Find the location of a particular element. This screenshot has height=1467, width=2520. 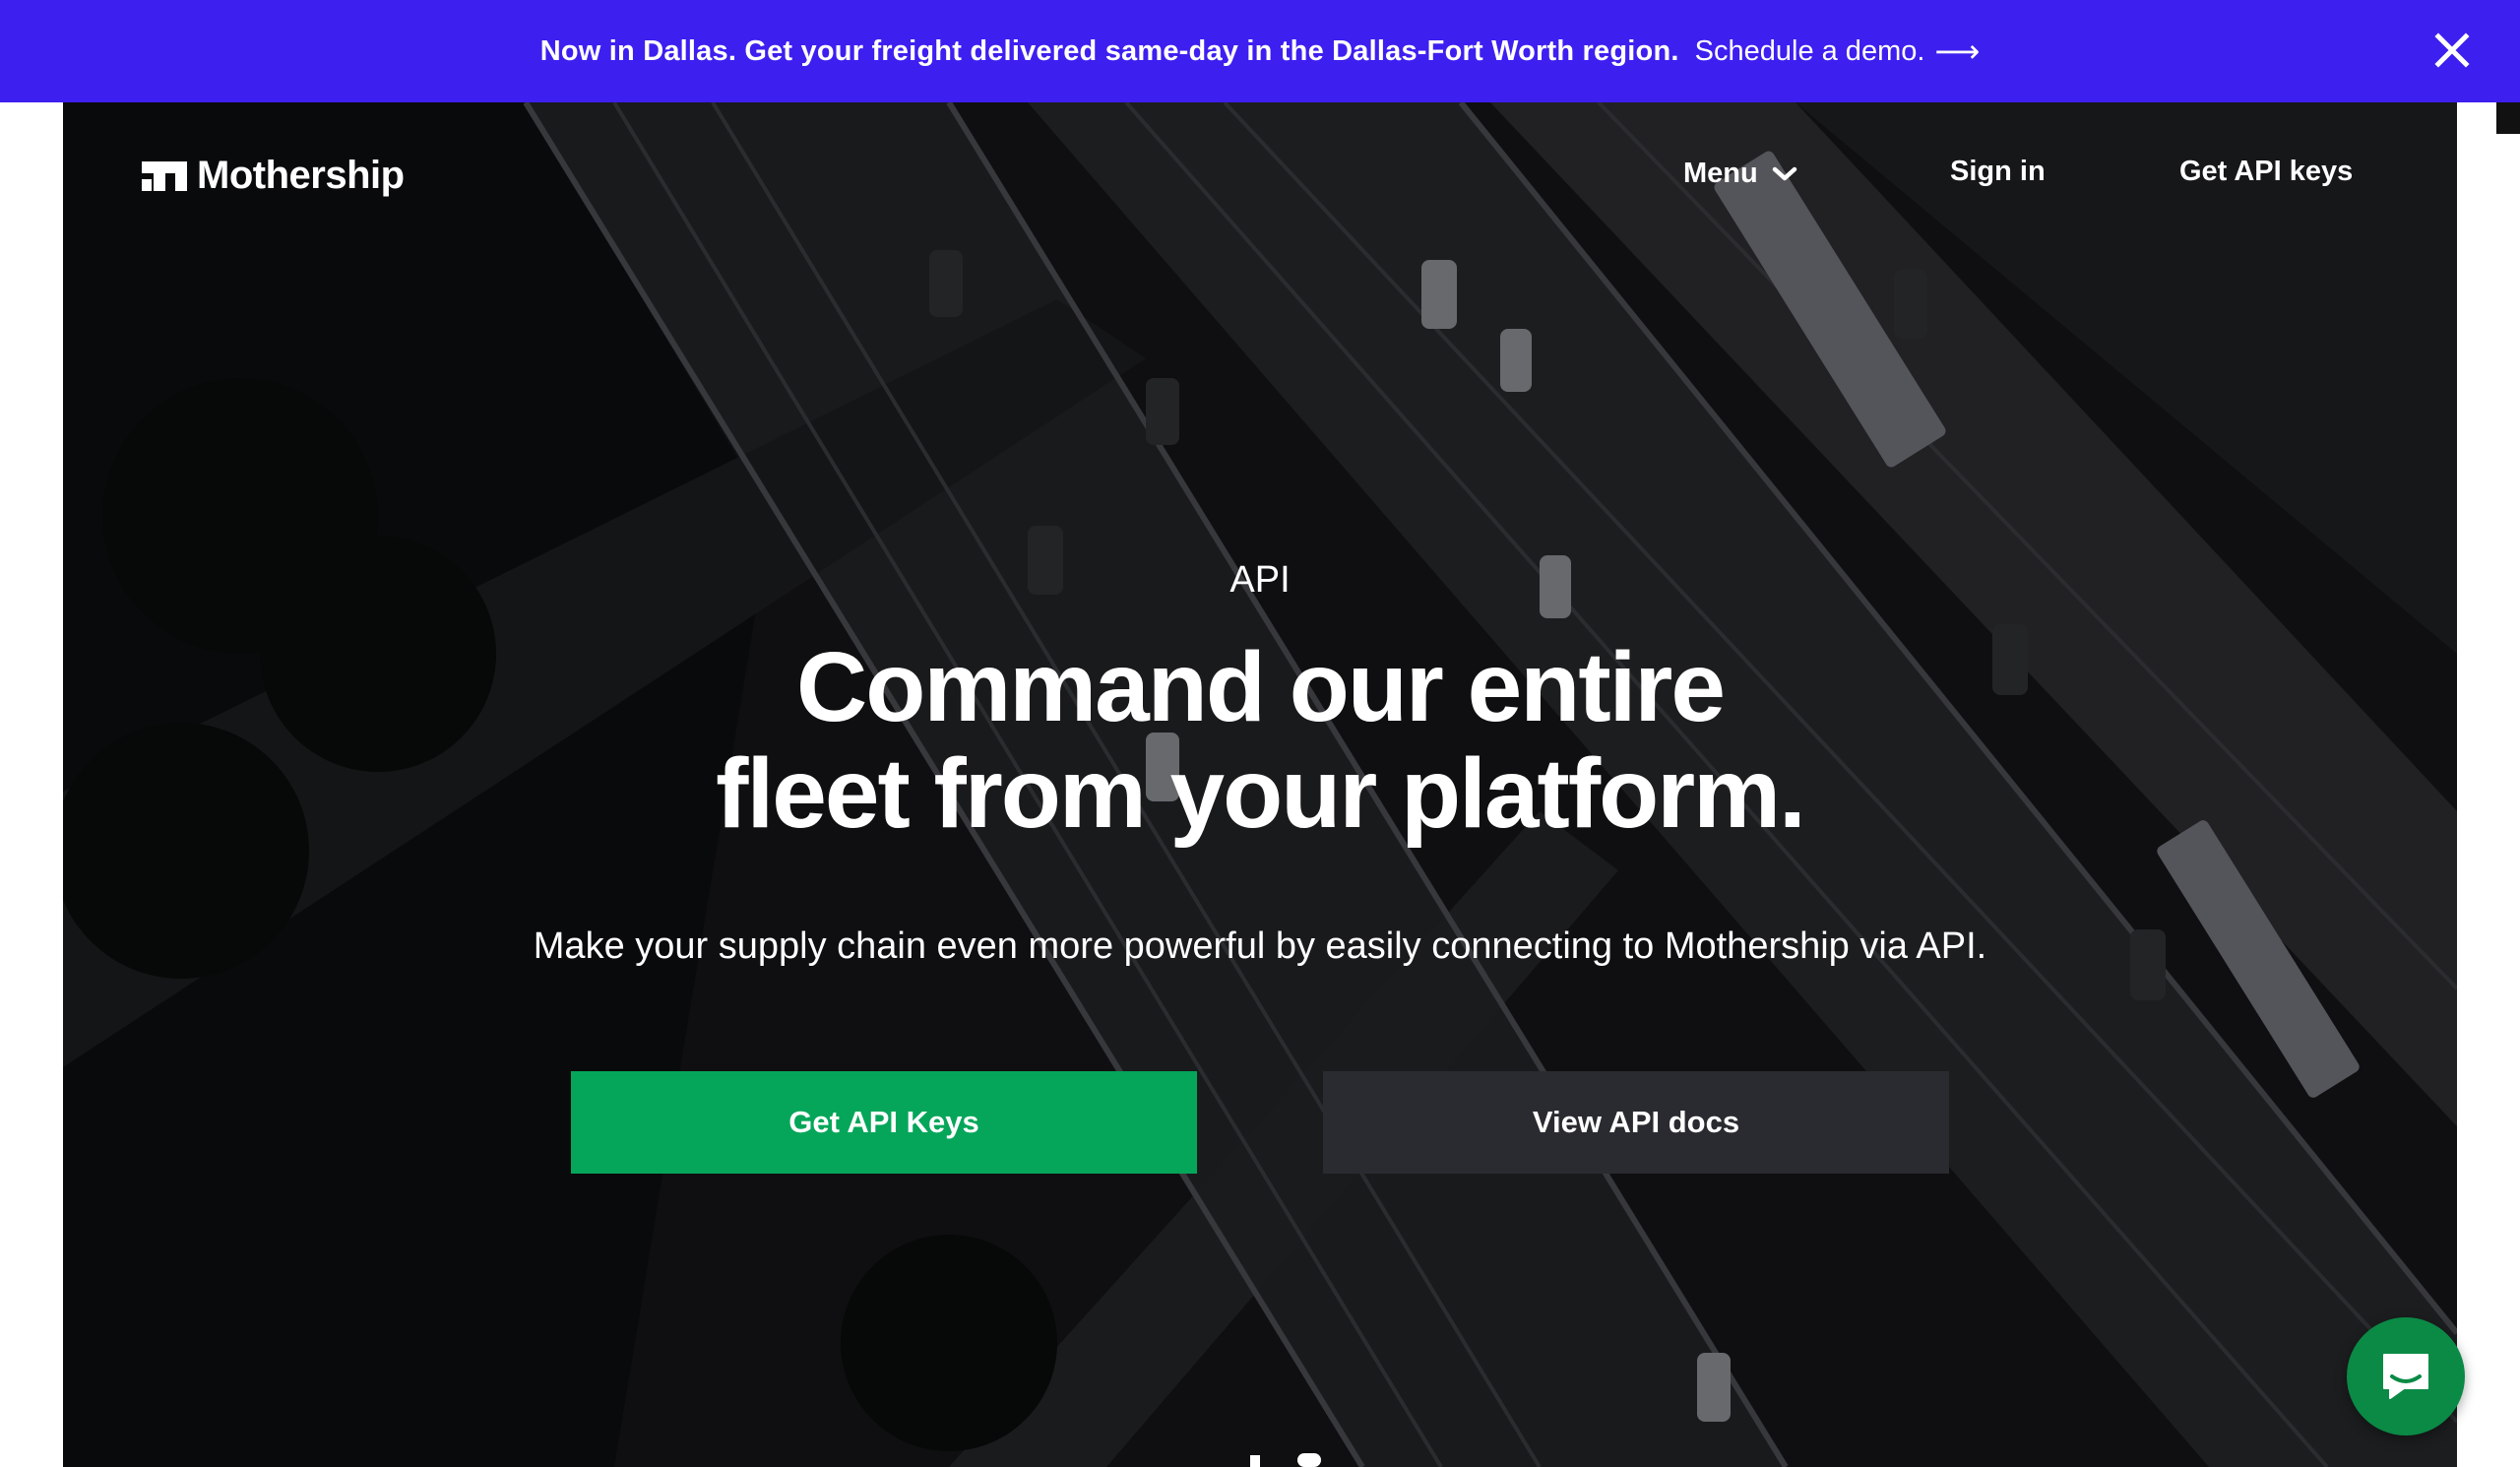

mothership-logo: Mothership is located at coordinates (273, 176).